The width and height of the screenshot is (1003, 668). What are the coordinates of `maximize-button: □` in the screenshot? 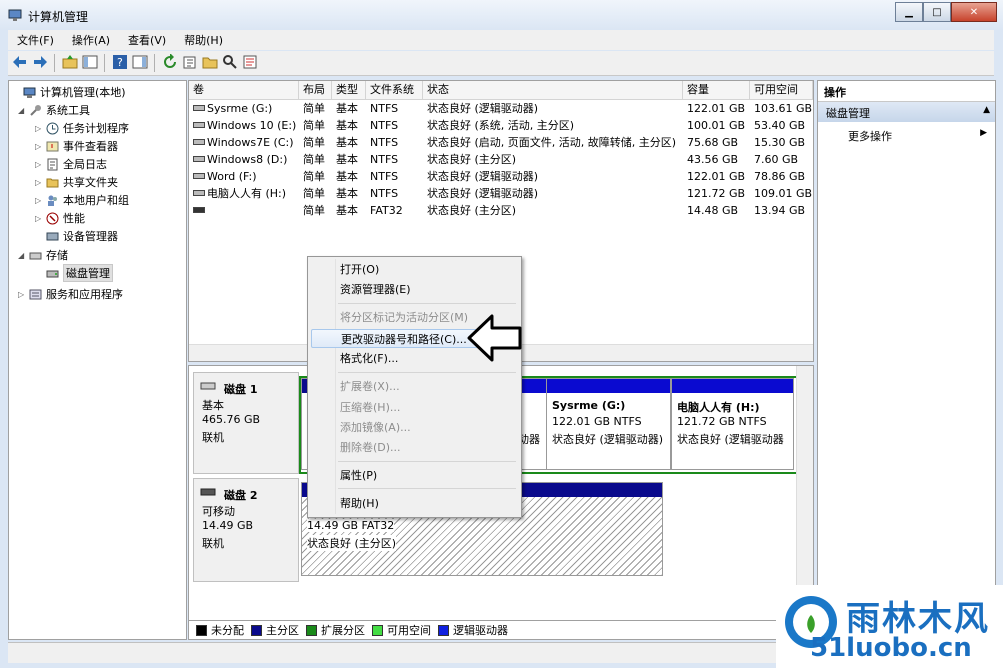 It's located at (937, 12).